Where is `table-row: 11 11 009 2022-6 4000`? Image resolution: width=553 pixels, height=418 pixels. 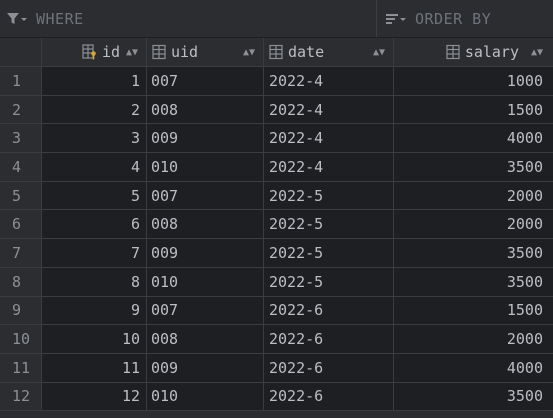 table-row: 11 11 009 2022-6 4000 is located at coordinates (276, 368).